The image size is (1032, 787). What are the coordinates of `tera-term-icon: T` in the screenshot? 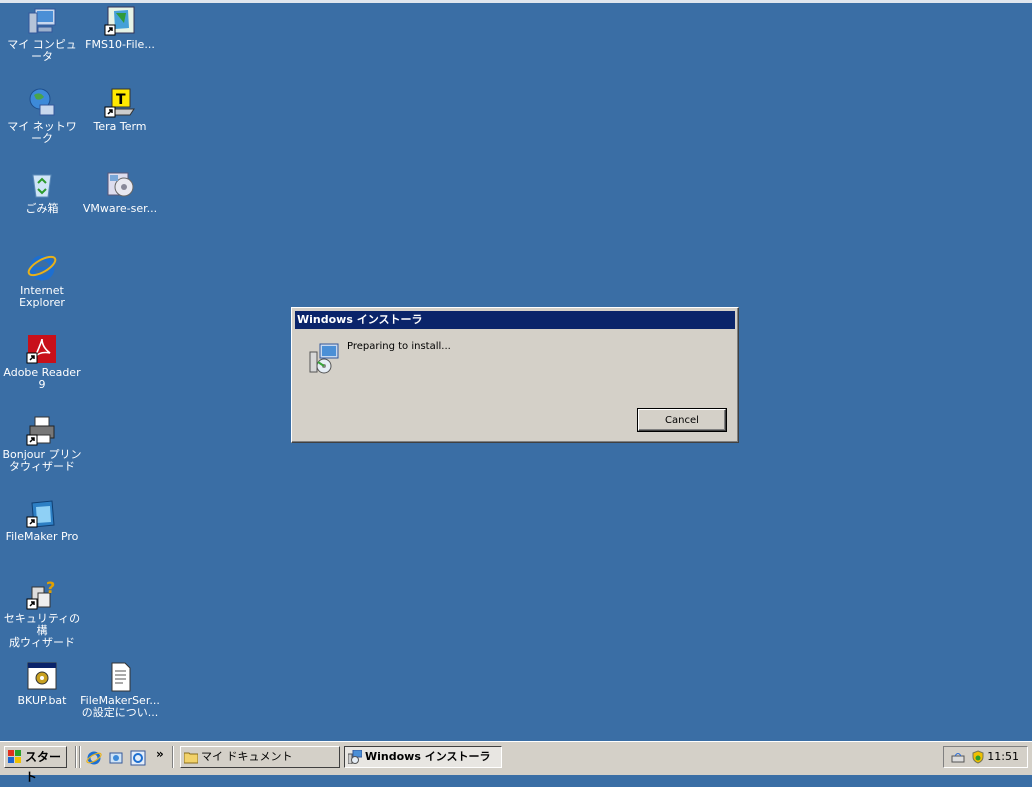 It's located at (120, 103).